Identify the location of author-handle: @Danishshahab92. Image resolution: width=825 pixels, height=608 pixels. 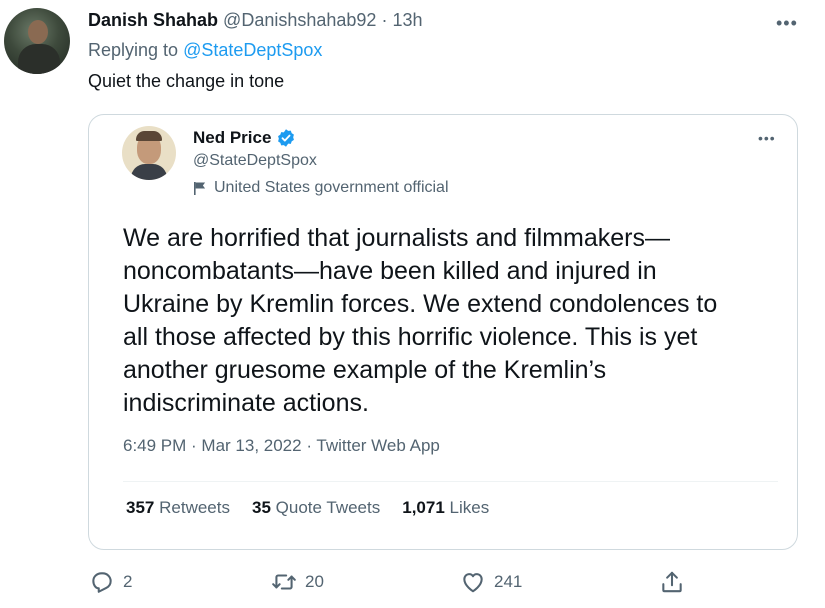
(299, 20).